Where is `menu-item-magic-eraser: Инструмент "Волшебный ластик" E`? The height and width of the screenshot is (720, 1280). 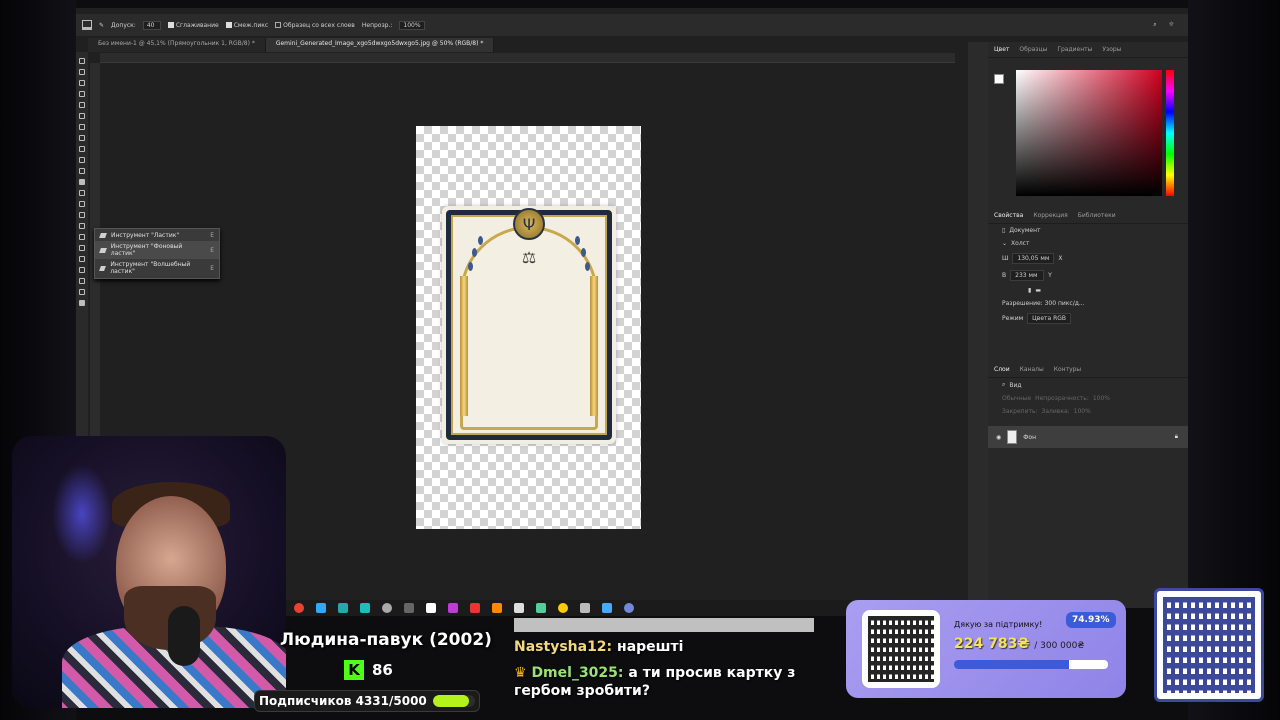
menu-item-magic-eraser: Инструмент "Волшебный ластик" E is located at coordinates (157, 268).